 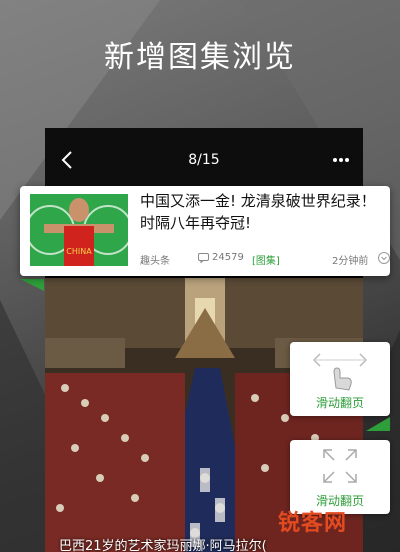 What do you see at coordinates (200, 57) in the screenshot?
I see `promo-title: 新增图集浏览` at bounding box center [200, 57].